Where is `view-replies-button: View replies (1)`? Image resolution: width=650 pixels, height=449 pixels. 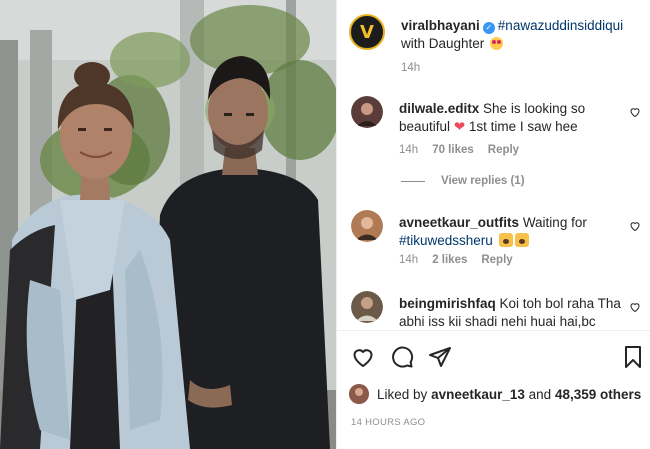 view-replies-button: View replies (1) is located at coordinates (463, 181).